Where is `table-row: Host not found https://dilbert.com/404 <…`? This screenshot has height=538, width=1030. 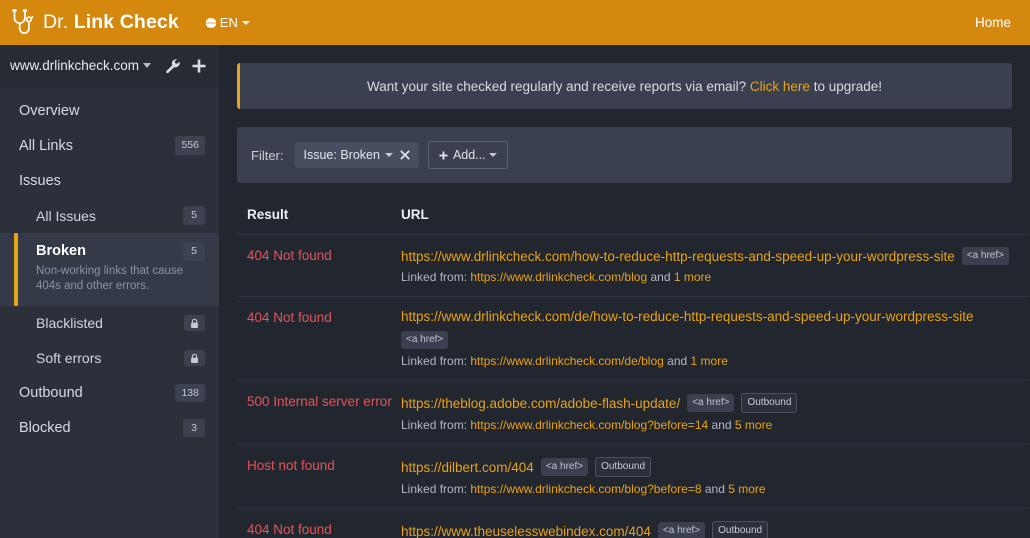 table-row: Host not found https://dilbert.com/404 <… is located at coordinates (632, 476).